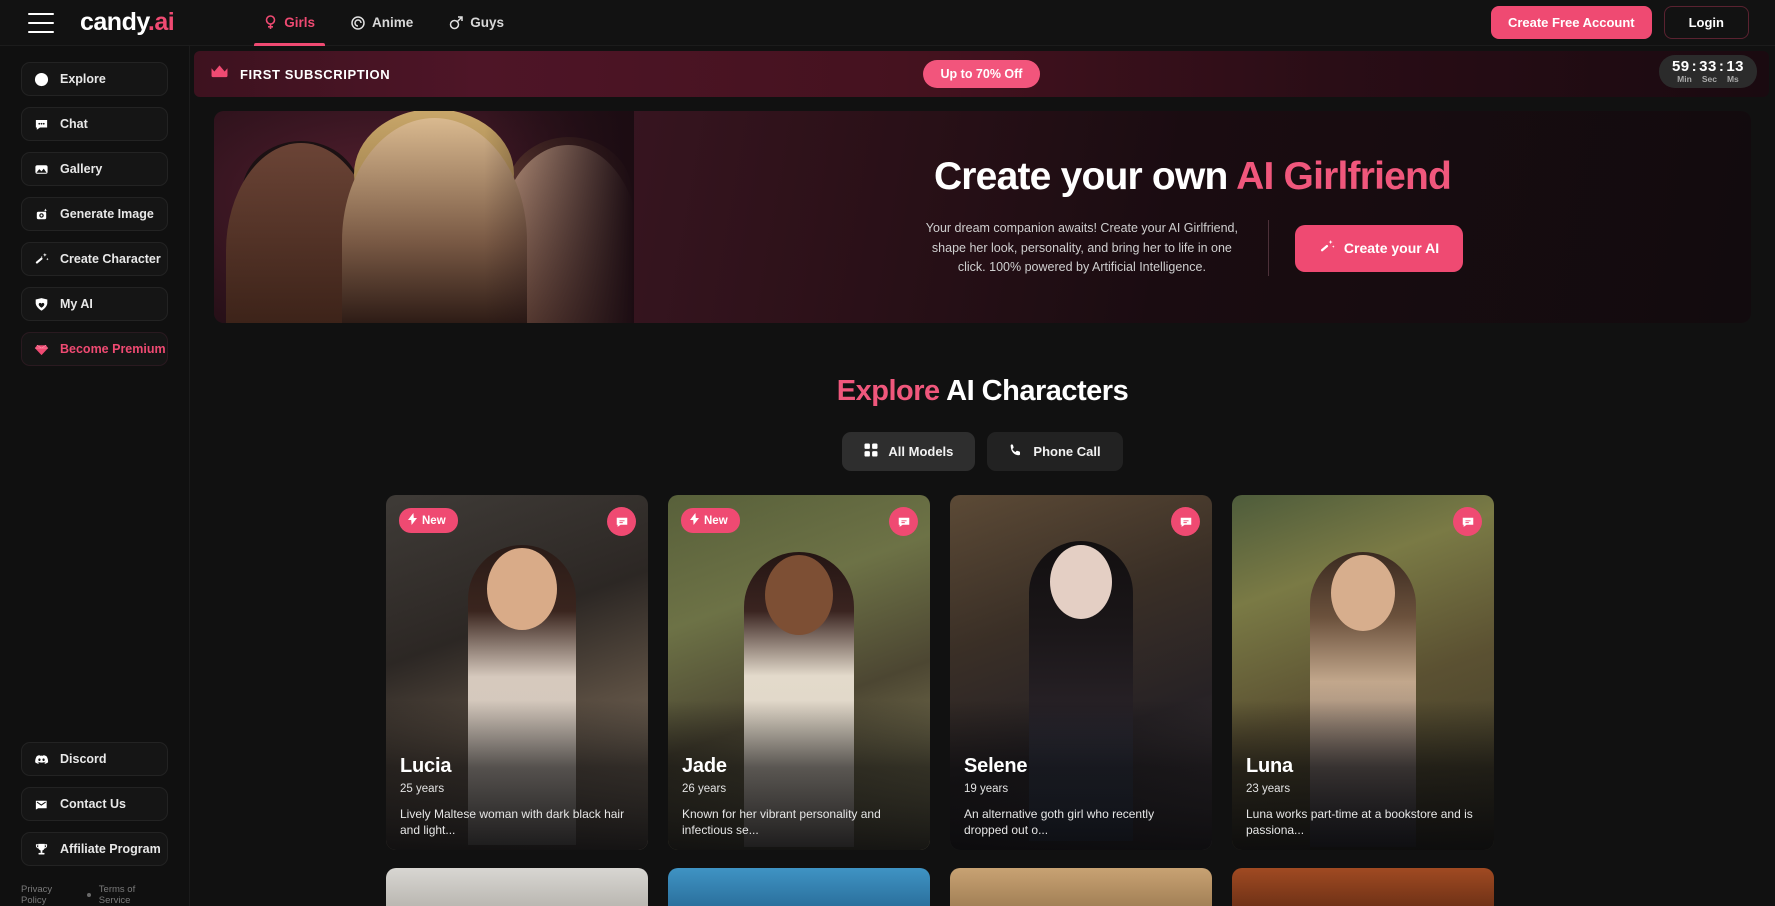 This screenshot has height=906, width=1775. What do you see at coordinates (114, 22) in the screenshot?
I see `brand-name: candy` at bounding box center [114, 22].